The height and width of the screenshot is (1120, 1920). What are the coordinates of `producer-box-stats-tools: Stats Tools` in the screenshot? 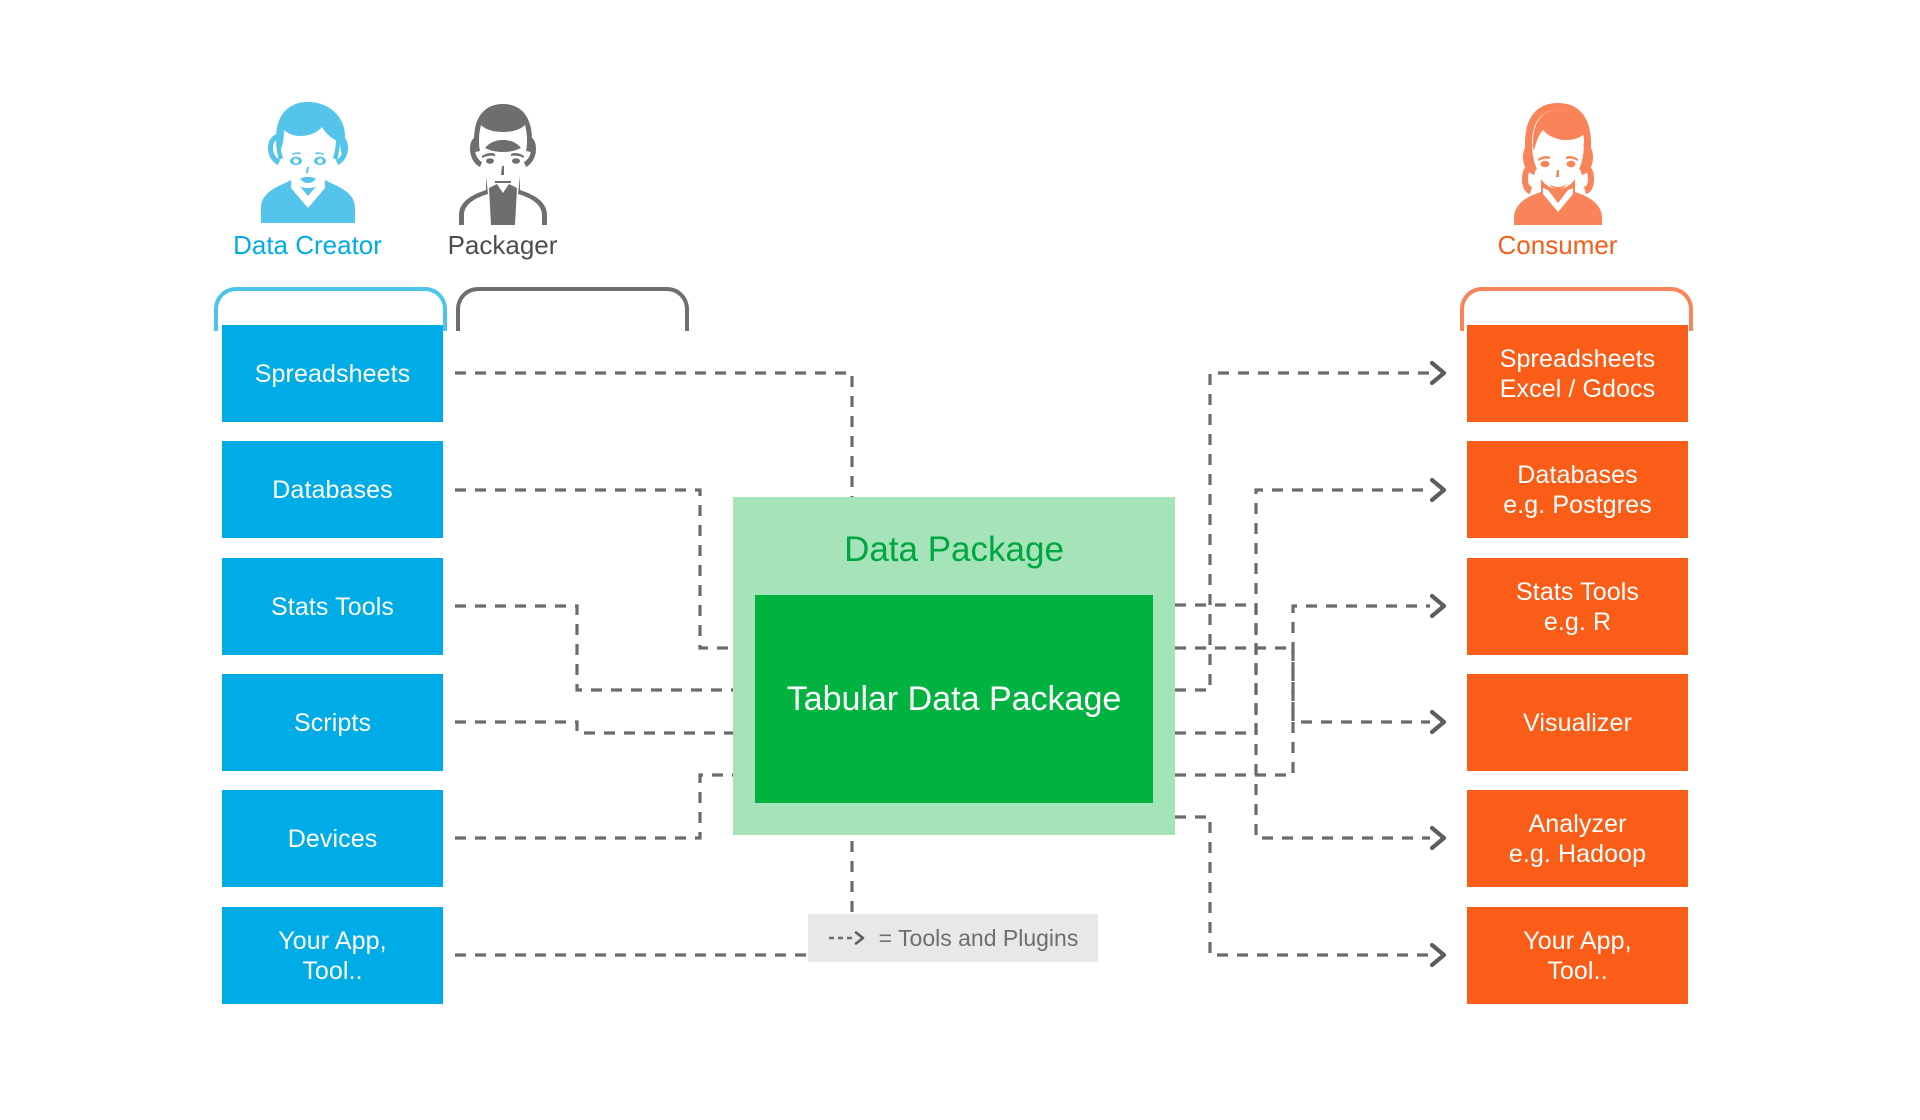 It's located at (332, 606).